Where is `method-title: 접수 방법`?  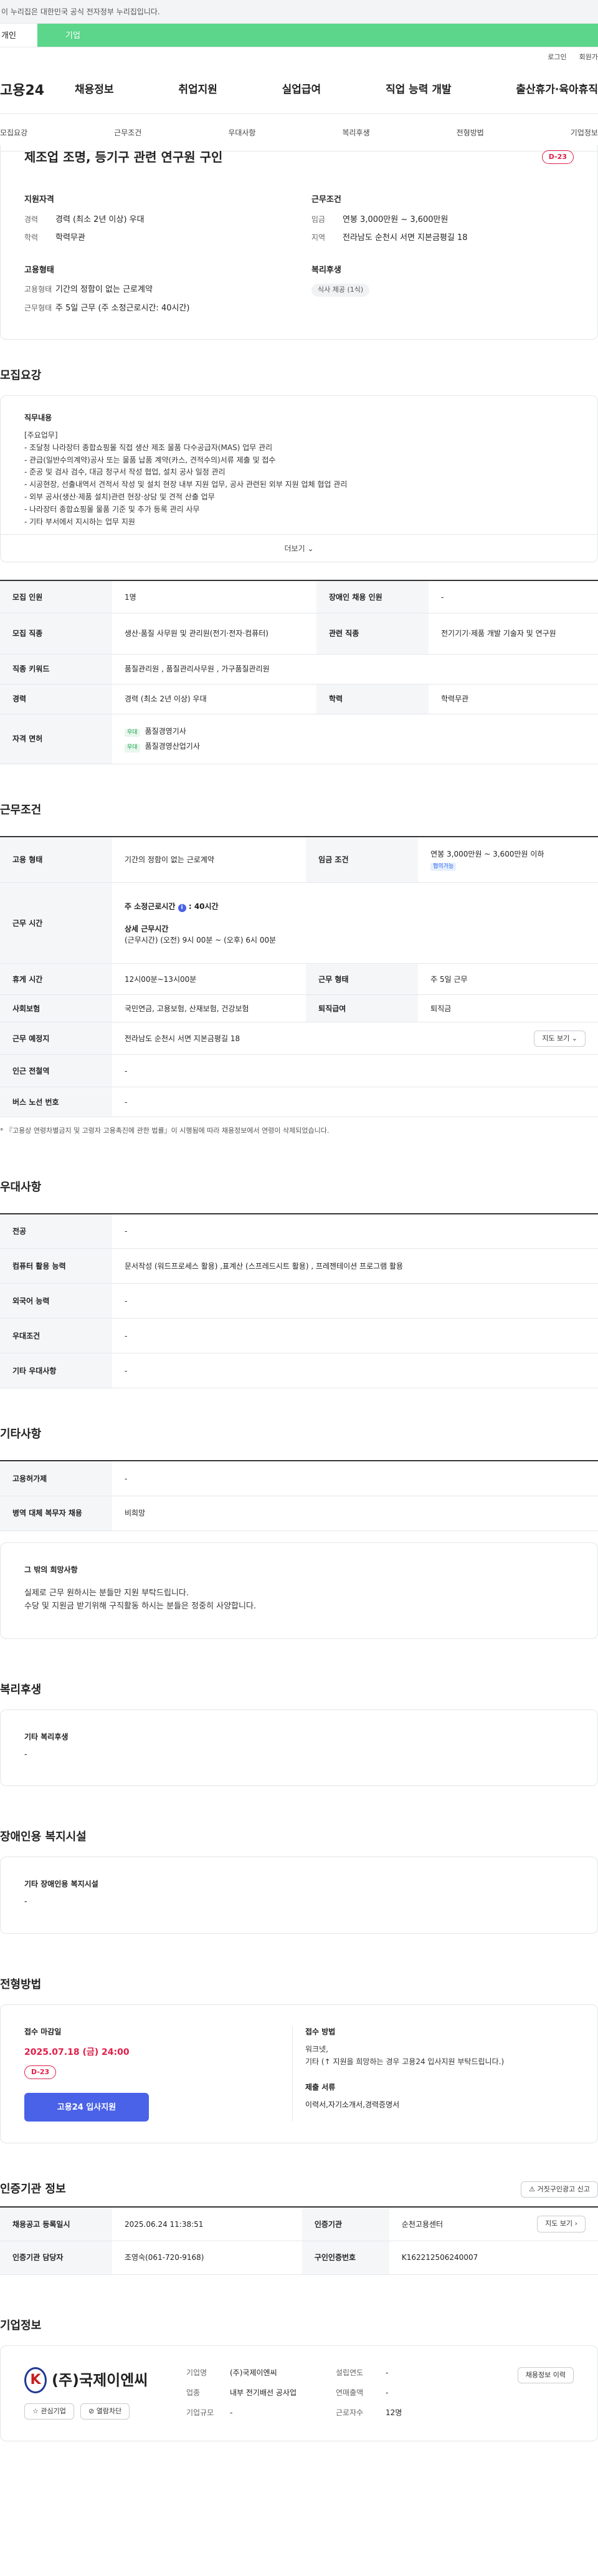
method-title: 접수 방법 is located at coordinates (320, 2031).